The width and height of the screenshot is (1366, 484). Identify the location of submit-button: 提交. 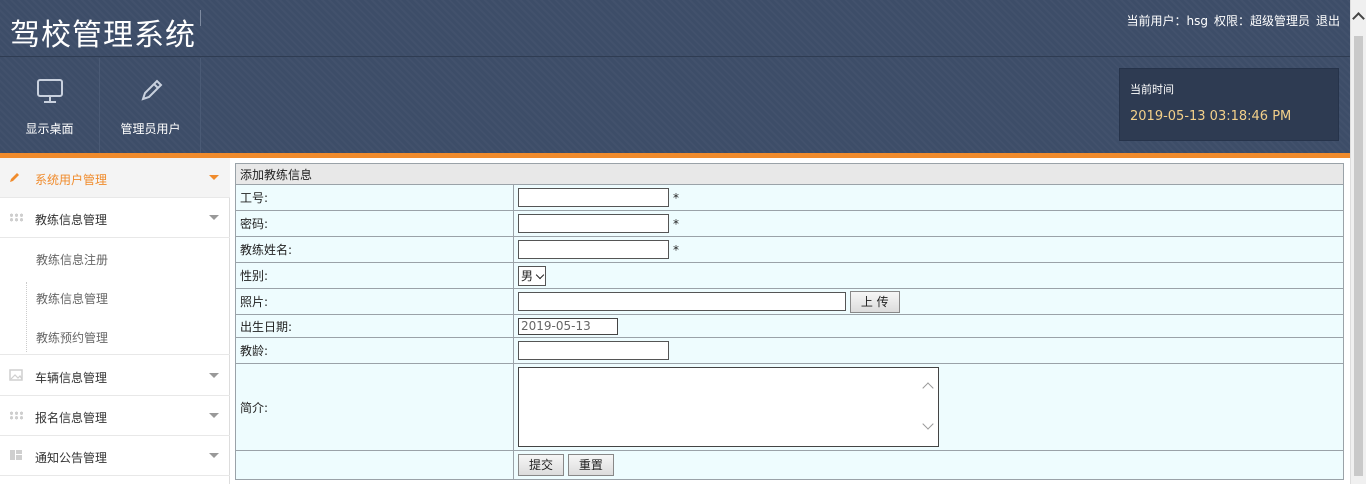
(541, 465).